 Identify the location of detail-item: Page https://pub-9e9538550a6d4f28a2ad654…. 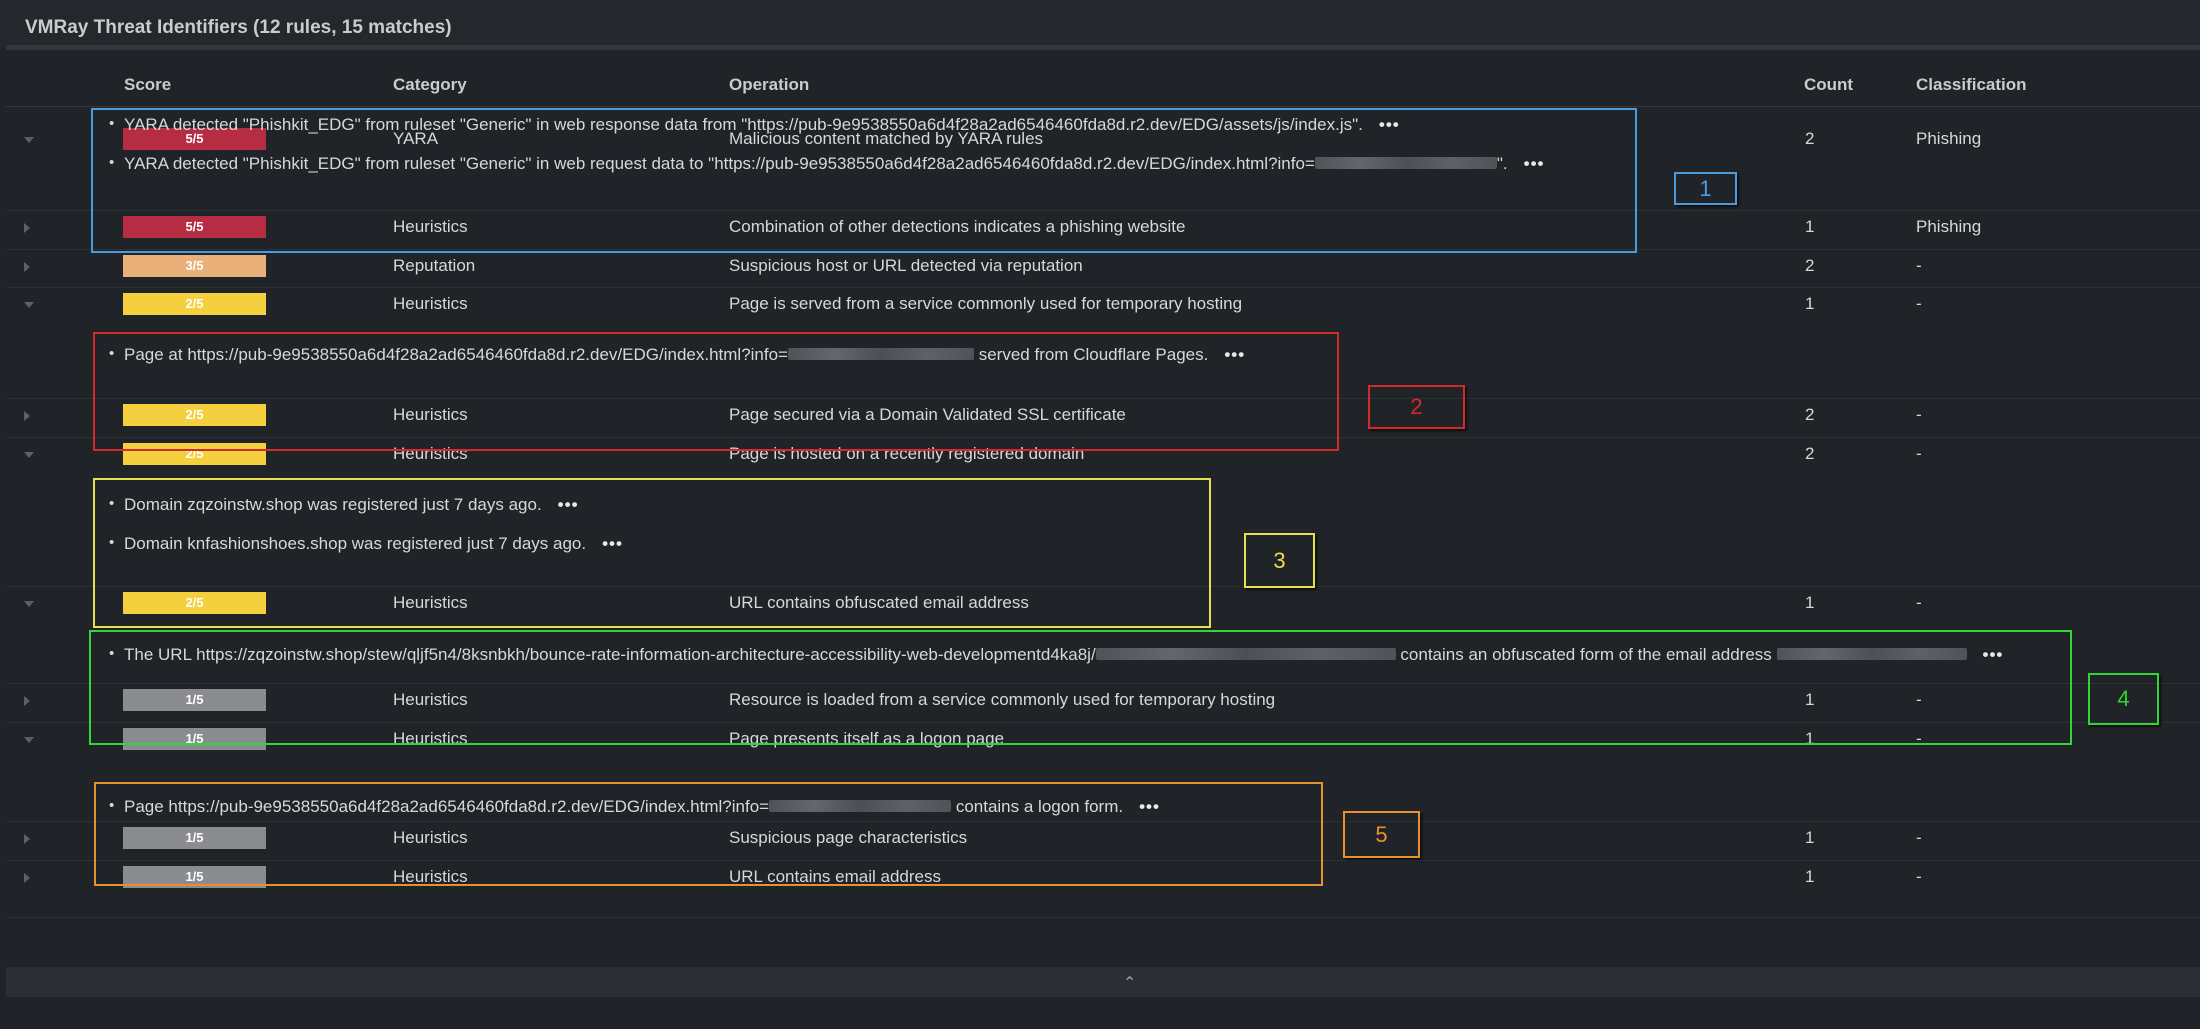
(634, 807).